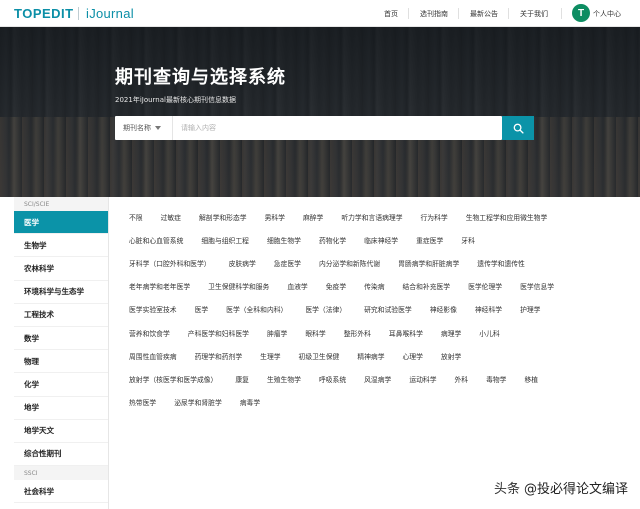 The height and width of the screenshot is (509, 640). I want to click on subject-tag: 血液学, so click(297, 286).